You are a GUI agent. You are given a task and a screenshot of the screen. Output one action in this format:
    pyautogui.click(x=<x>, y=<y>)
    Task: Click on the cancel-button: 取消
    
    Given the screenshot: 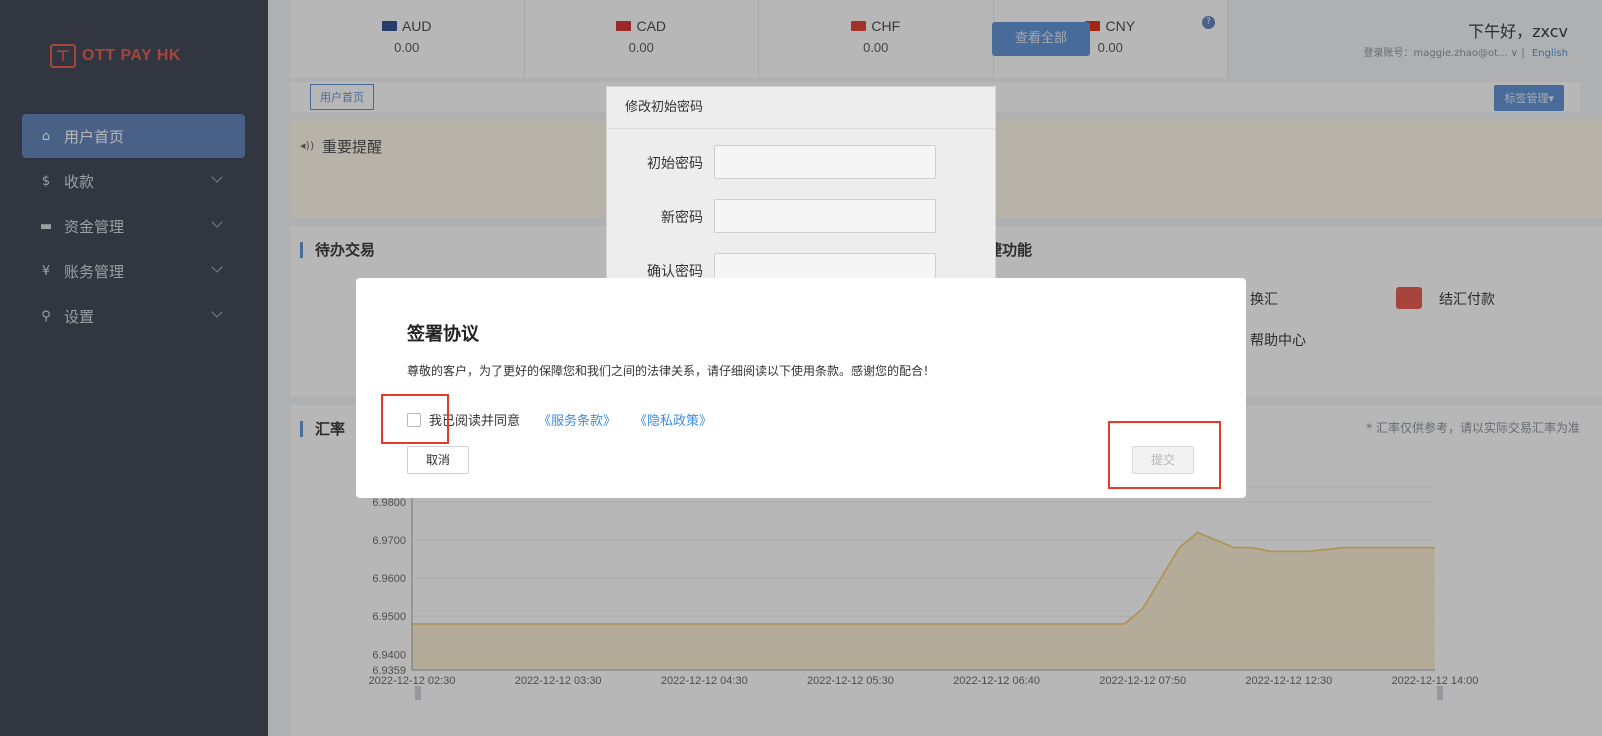 What is the action you would take?
    pyautogui.click(x=438, y=460)
    